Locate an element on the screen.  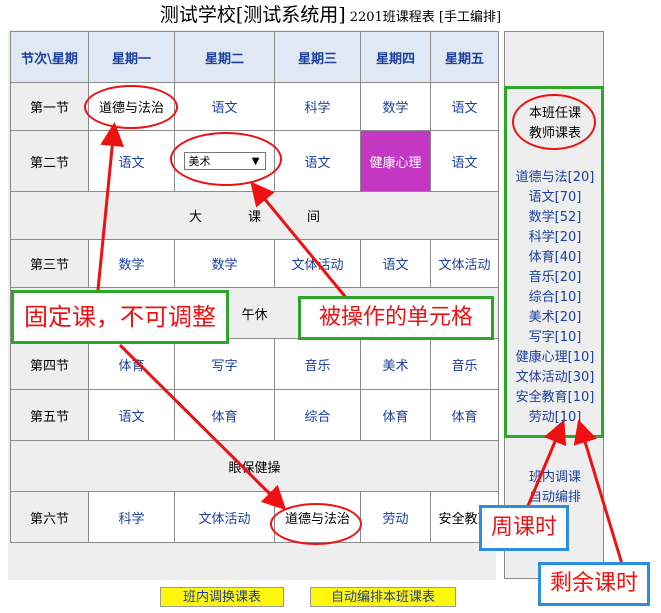
swap-link: 班内调课 is located at coordinates (555, 475).